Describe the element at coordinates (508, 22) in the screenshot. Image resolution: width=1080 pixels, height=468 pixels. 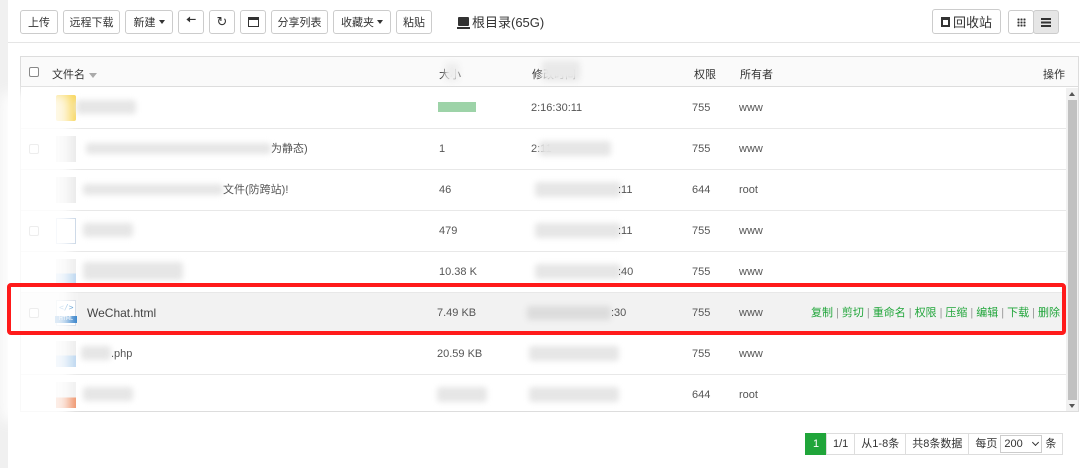
I see `path-label: 根目录(65G)` at that location.